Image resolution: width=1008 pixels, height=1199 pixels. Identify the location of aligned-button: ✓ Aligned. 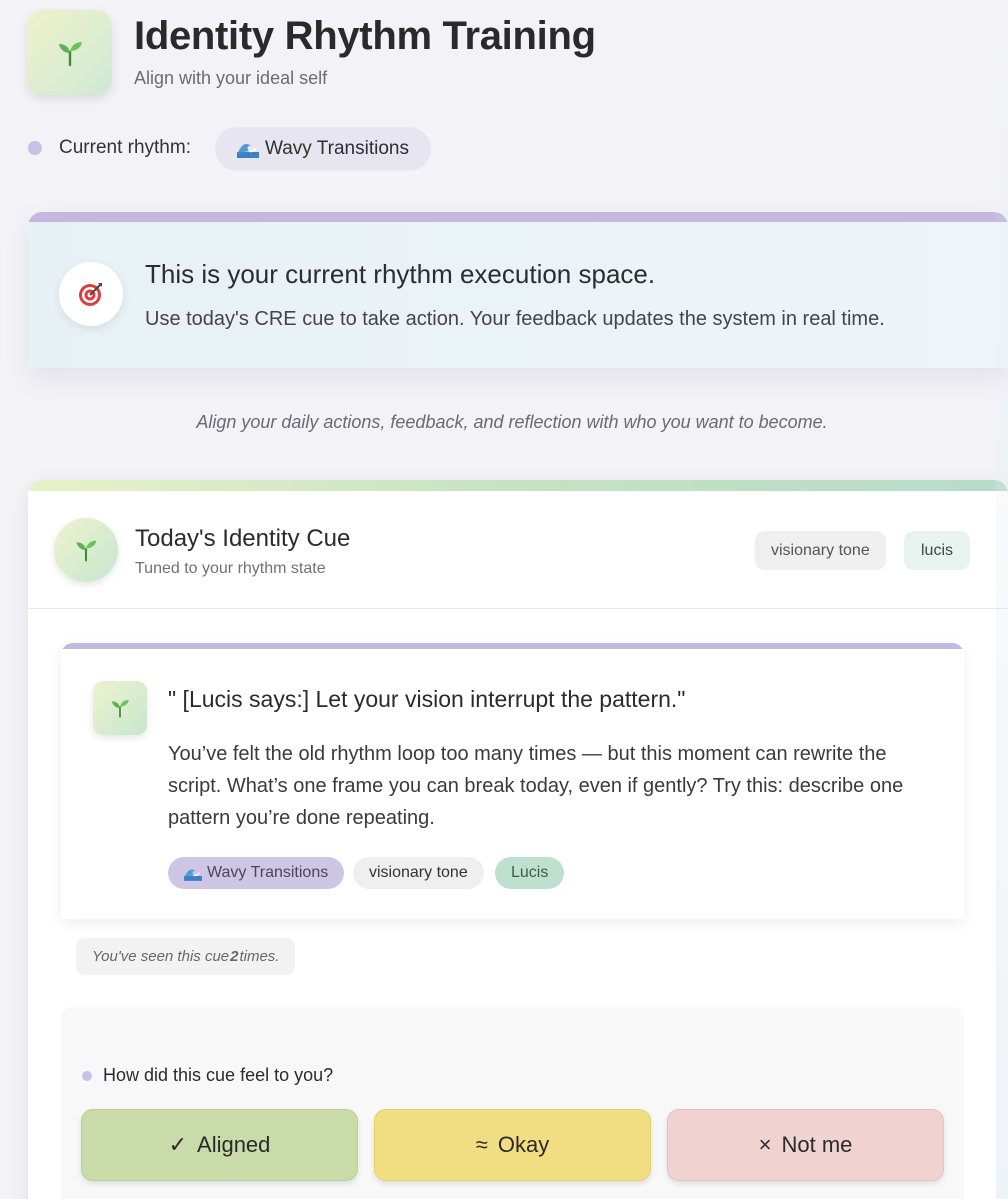
(219, 1145).